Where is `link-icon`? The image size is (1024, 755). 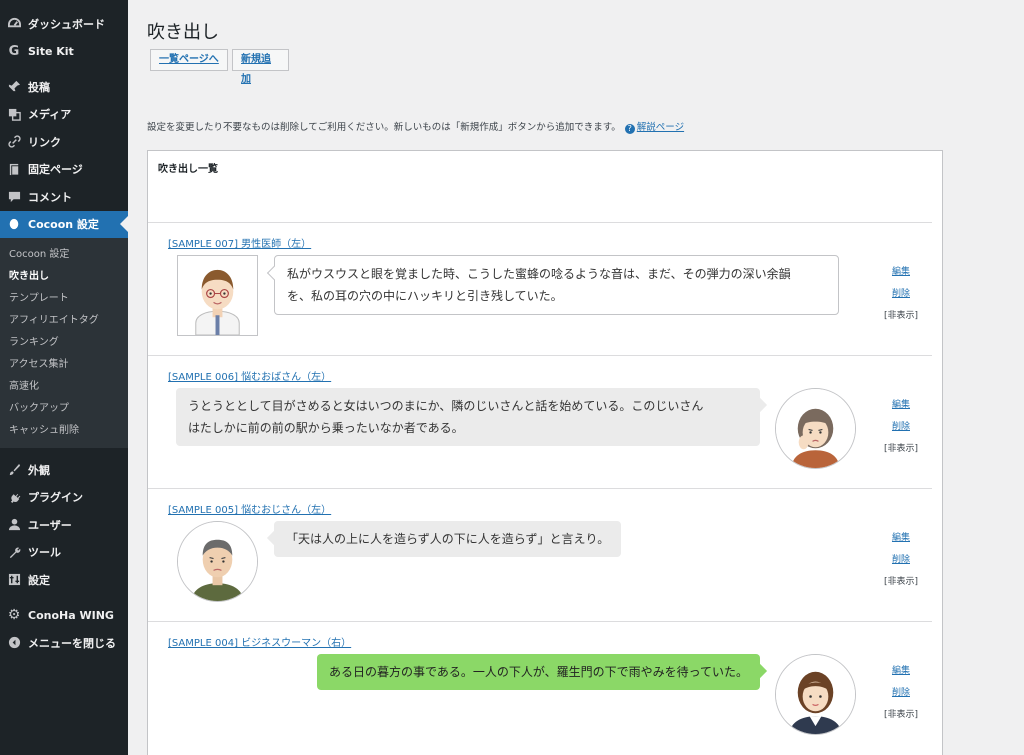
link-icon is located at coordinates (14, 142).